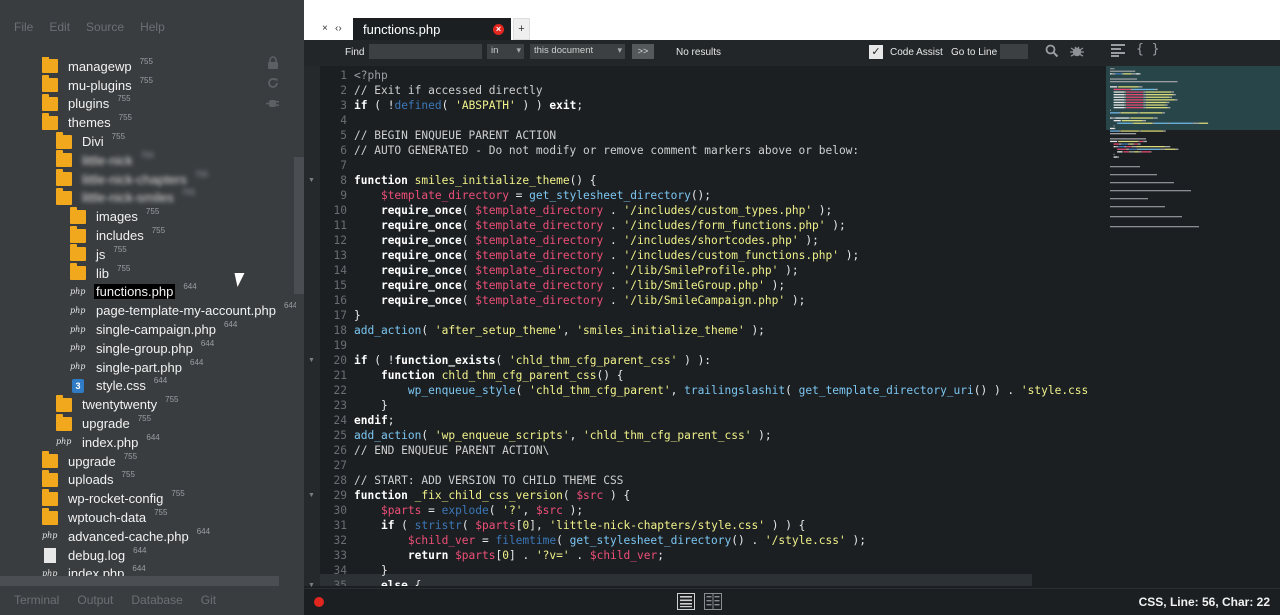 This screenshot has width=1280, height=615. What do you see at coordinates (148, 160) in the screenshot?
I see `tree-folder: little-nick 755` at bounding box center [148, 160].